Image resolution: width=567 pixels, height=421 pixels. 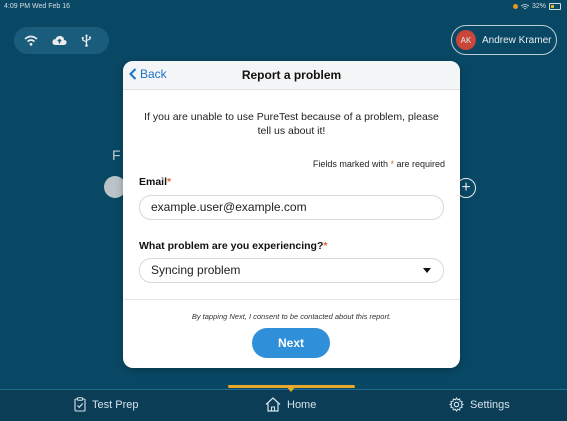 What do you see at coordinates (291, 299) in the screenshot?
I see `divider` at bounding box center [291, 299].